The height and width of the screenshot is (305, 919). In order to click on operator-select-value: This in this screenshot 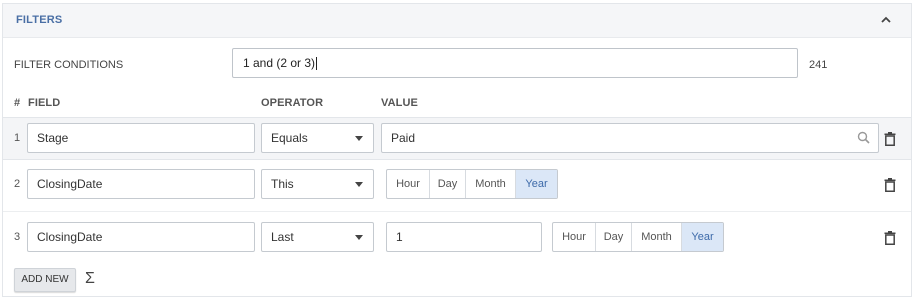, I will do `click(282, 184)`.